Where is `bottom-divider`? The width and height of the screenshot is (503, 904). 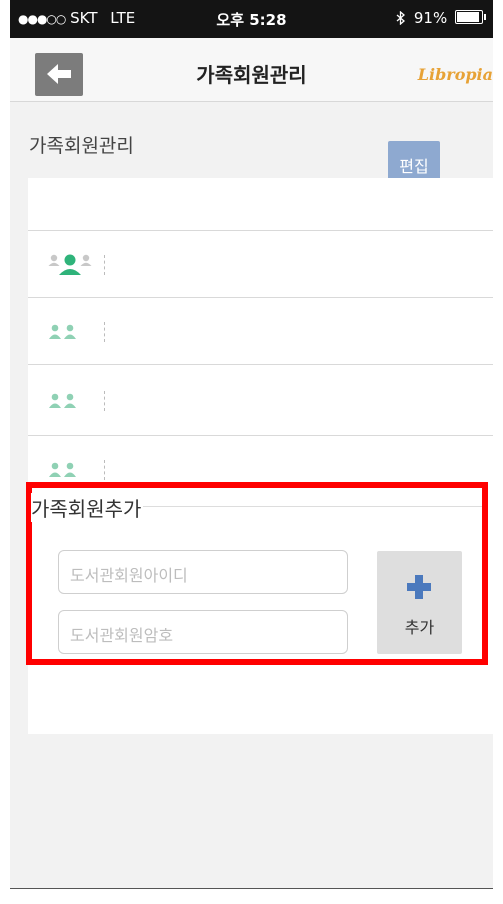 bottom-divider is located at coordinates (251, 888).